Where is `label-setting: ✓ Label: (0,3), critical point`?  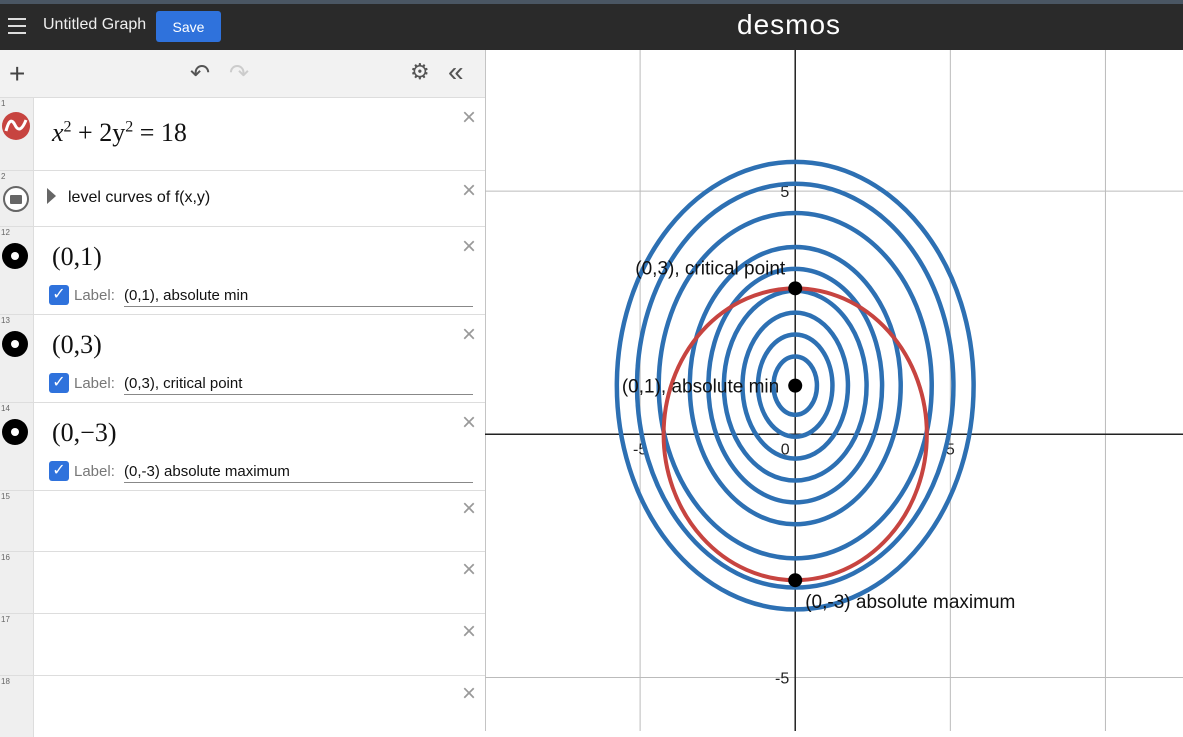
label-setting: ✓ Label: (0,3), critical point is located at coordinates (261, 384).